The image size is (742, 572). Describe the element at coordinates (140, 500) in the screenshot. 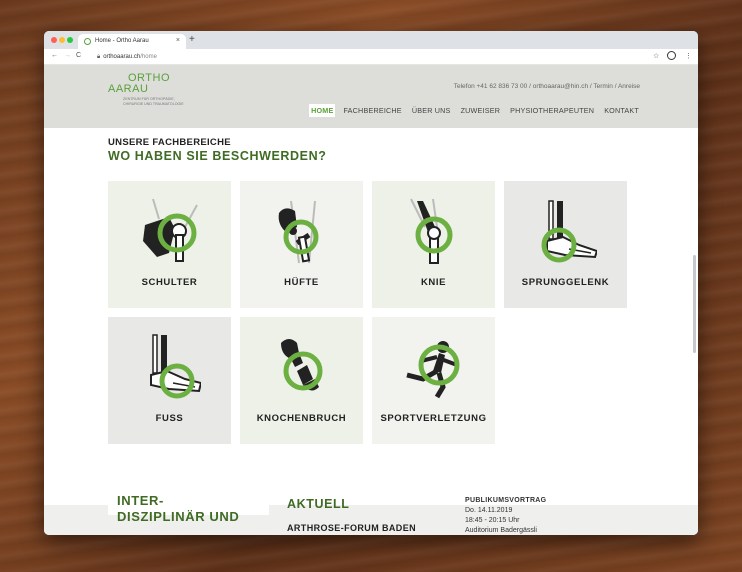

I see `inter-line-1: INTER-` at that location.